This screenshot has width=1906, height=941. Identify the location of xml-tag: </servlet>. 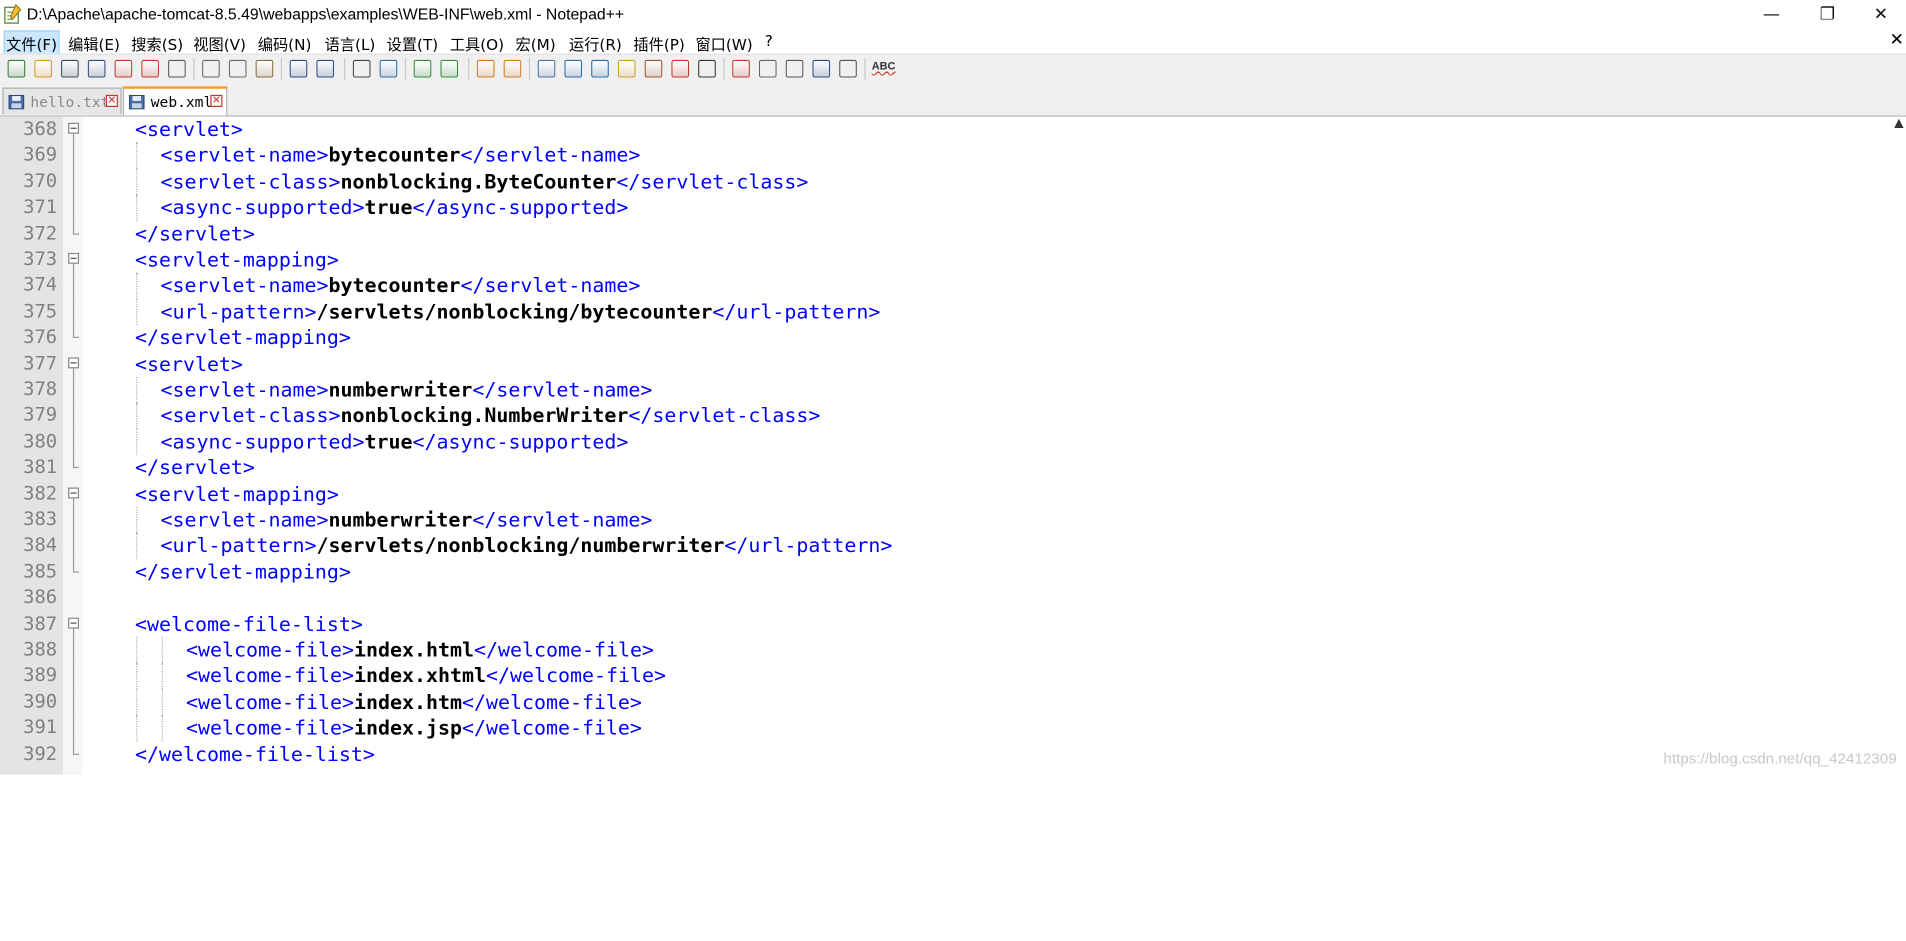
(194, 233).